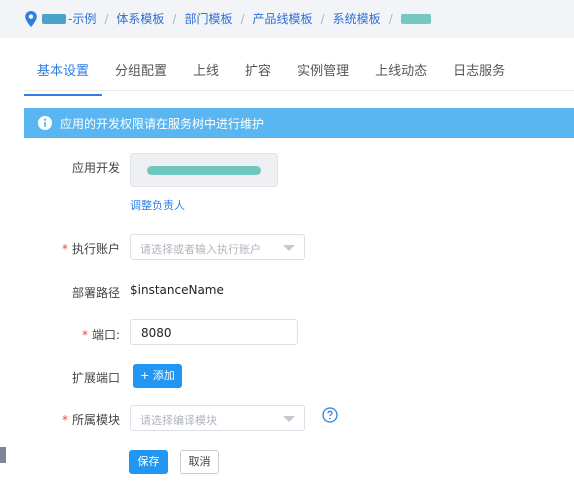 The image size is (574, 501). What do you see at coordinates (206, 75) in the screenshot?
I see `tab-deploy: 上线` at bounding box center [206, 75].